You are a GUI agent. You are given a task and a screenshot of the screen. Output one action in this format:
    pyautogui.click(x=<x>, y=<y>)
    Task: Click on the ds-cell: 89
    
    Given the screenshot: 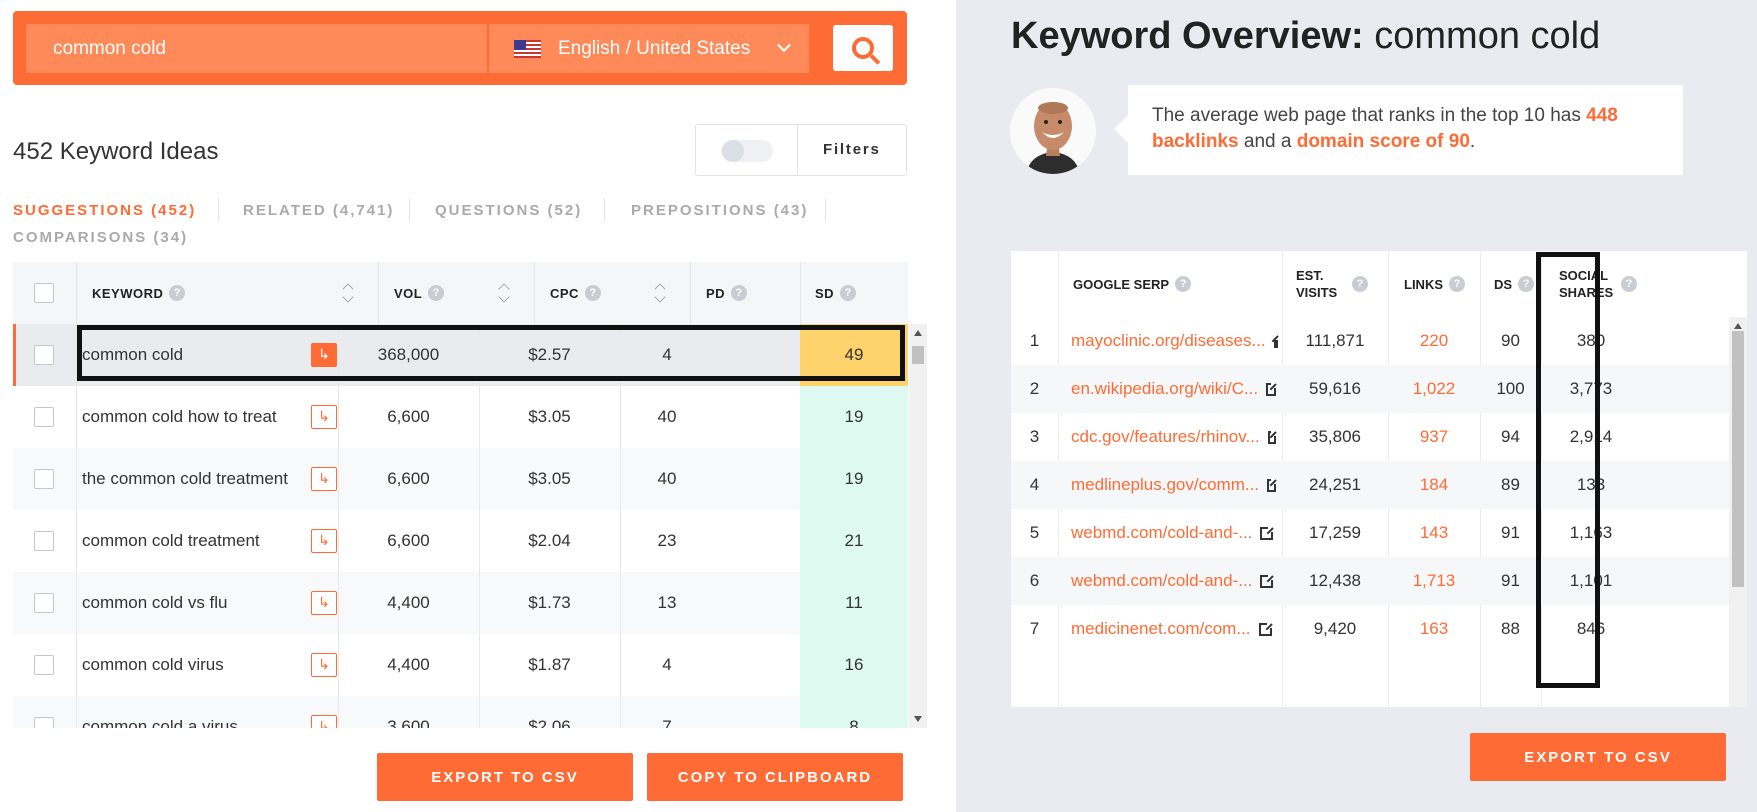 What is the action you would take?
    pyautogui.click(x=1510, y=484)
    